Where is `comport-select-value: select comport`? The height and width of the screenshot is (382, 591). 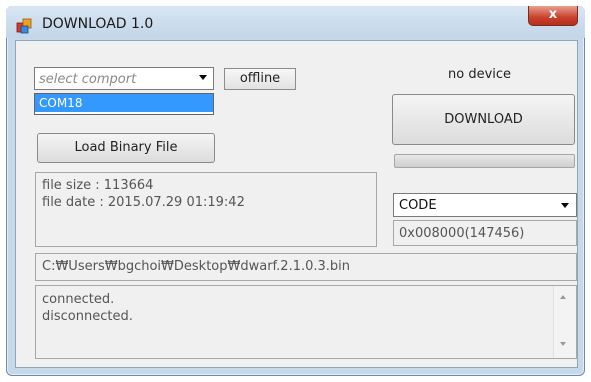
comport-select-value: select comport is located at coordinates (88, 79).